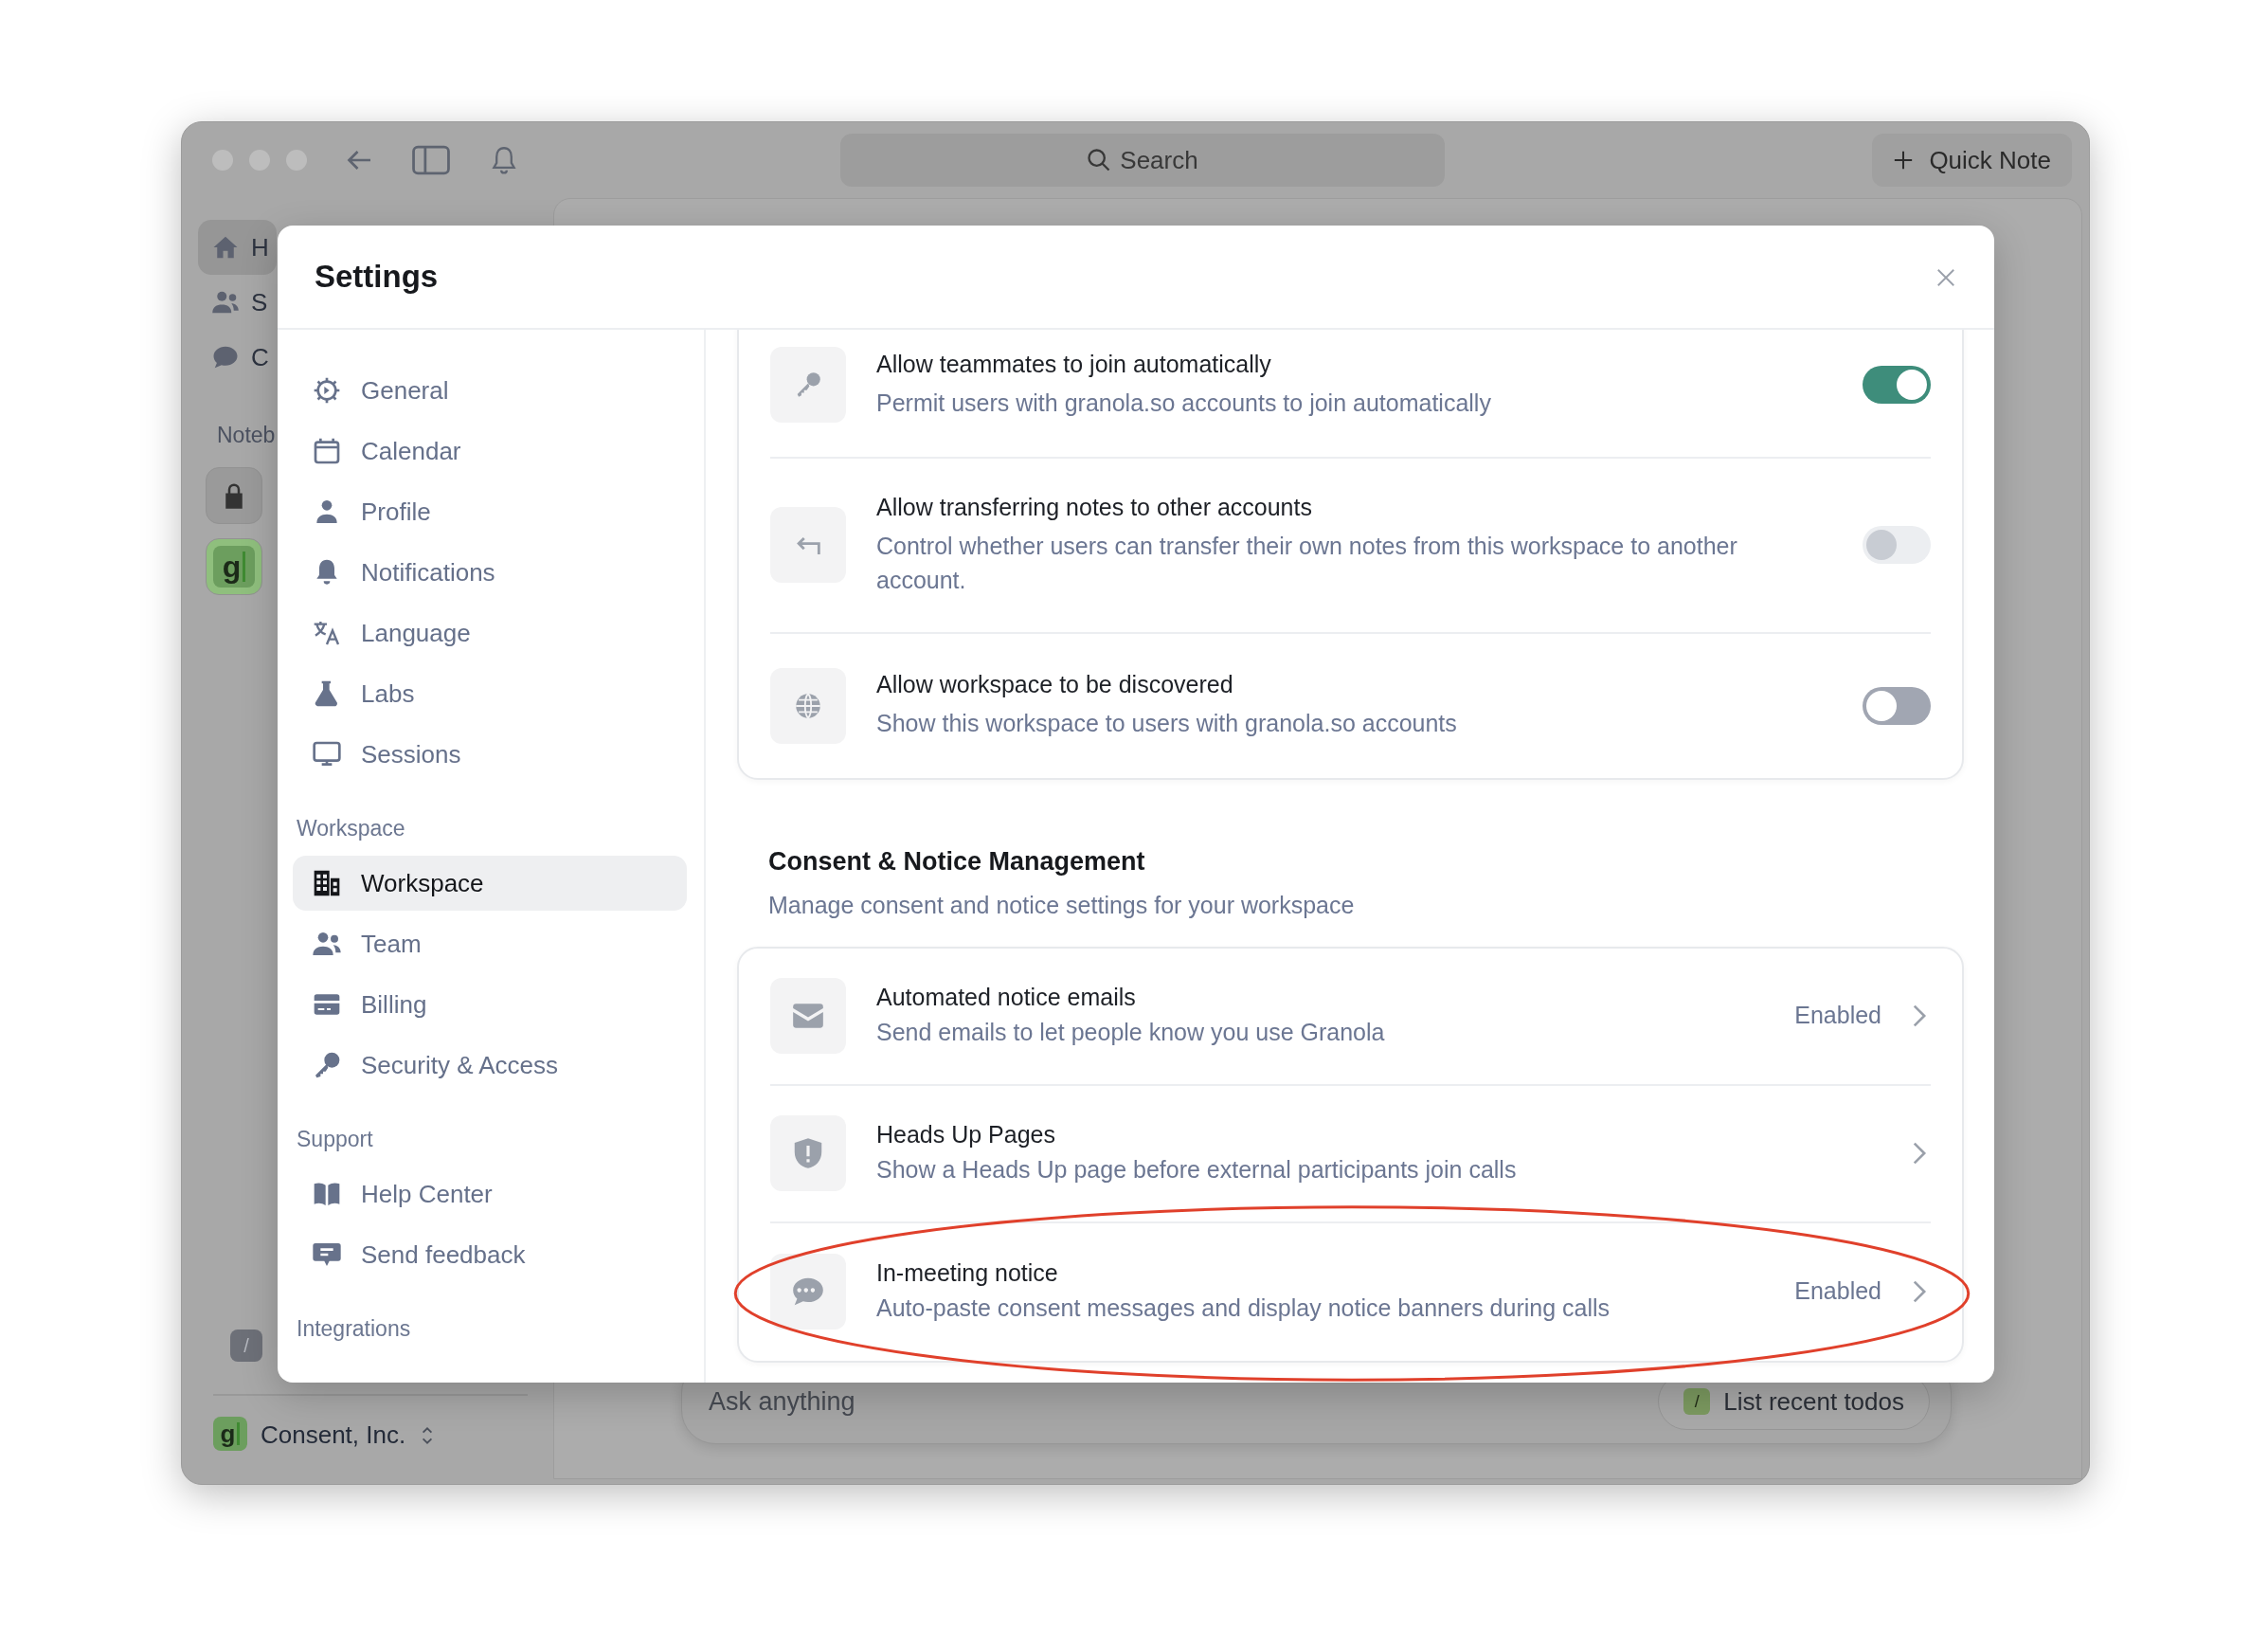 The width and height of the screenshot is (2268, 1628). Describe the element at coordinates (230, 1434) in the screenshot. I see `workspace-logo: g` at that location.